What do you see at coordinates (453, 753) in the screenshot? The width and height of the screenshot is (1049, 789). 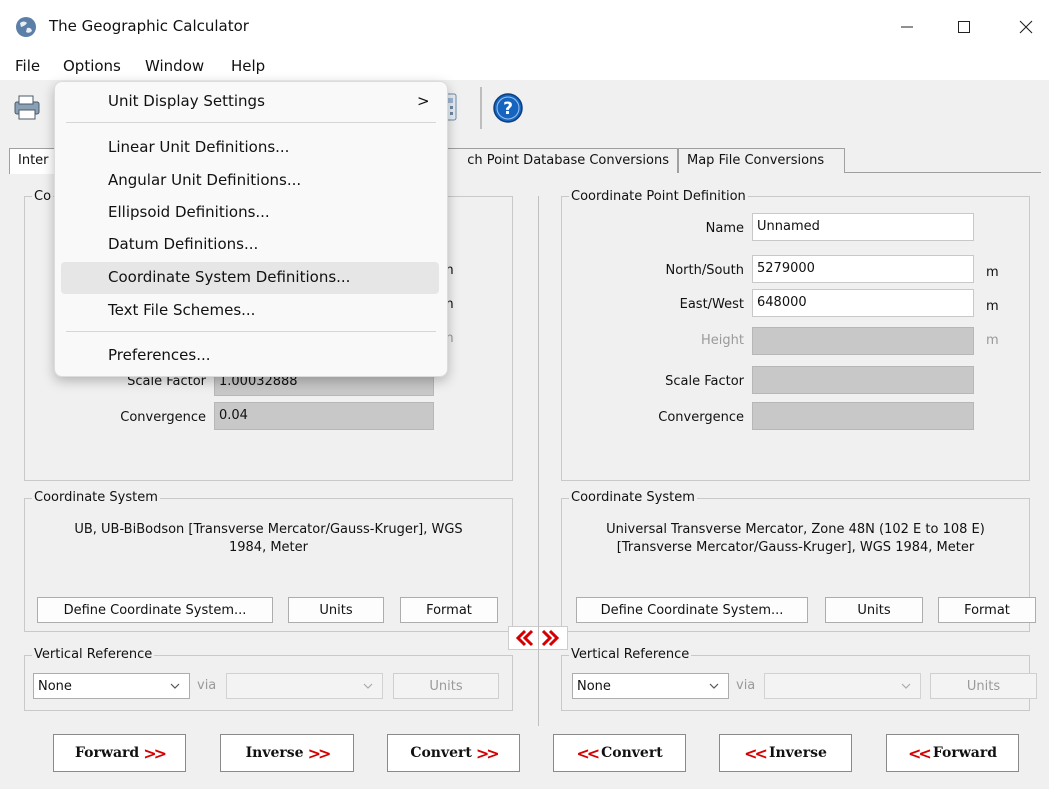 I see `convert-forward-button: Convert >>` at bounding box center [453, 753].